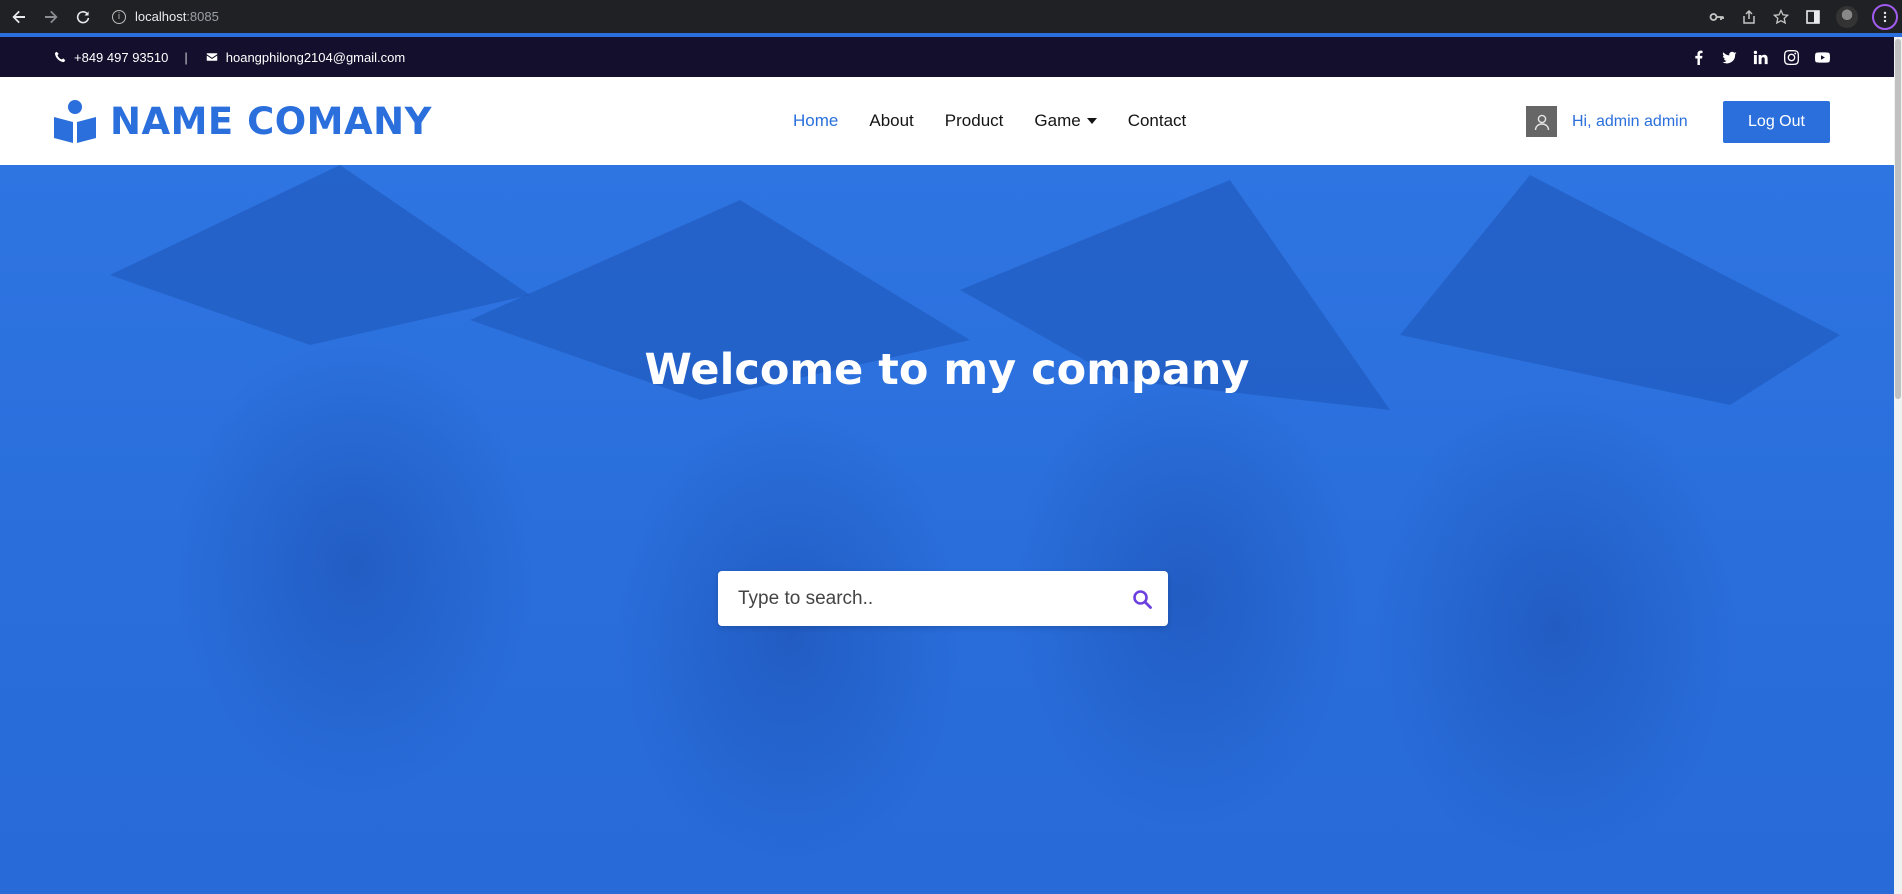  What do you see at coordinates (1822, 57) in the screenshot?
I see `youtube-icon` at bounding box center [1822, 57].